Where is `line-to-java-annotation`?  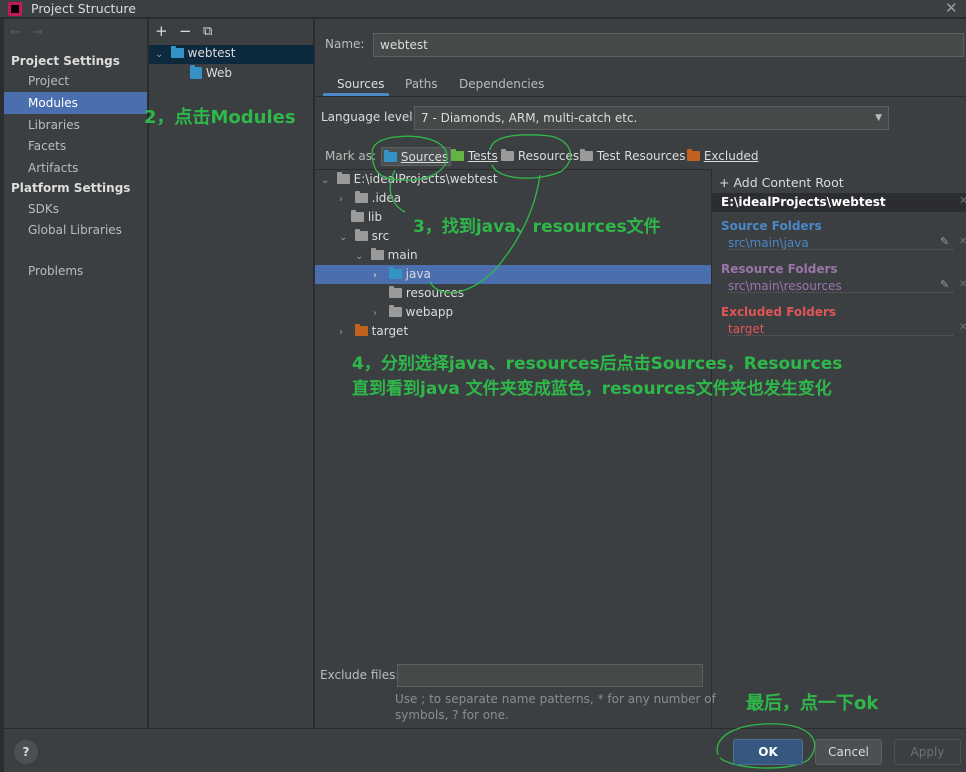 line-to-java-annotation is located at coordinates (485, 234).